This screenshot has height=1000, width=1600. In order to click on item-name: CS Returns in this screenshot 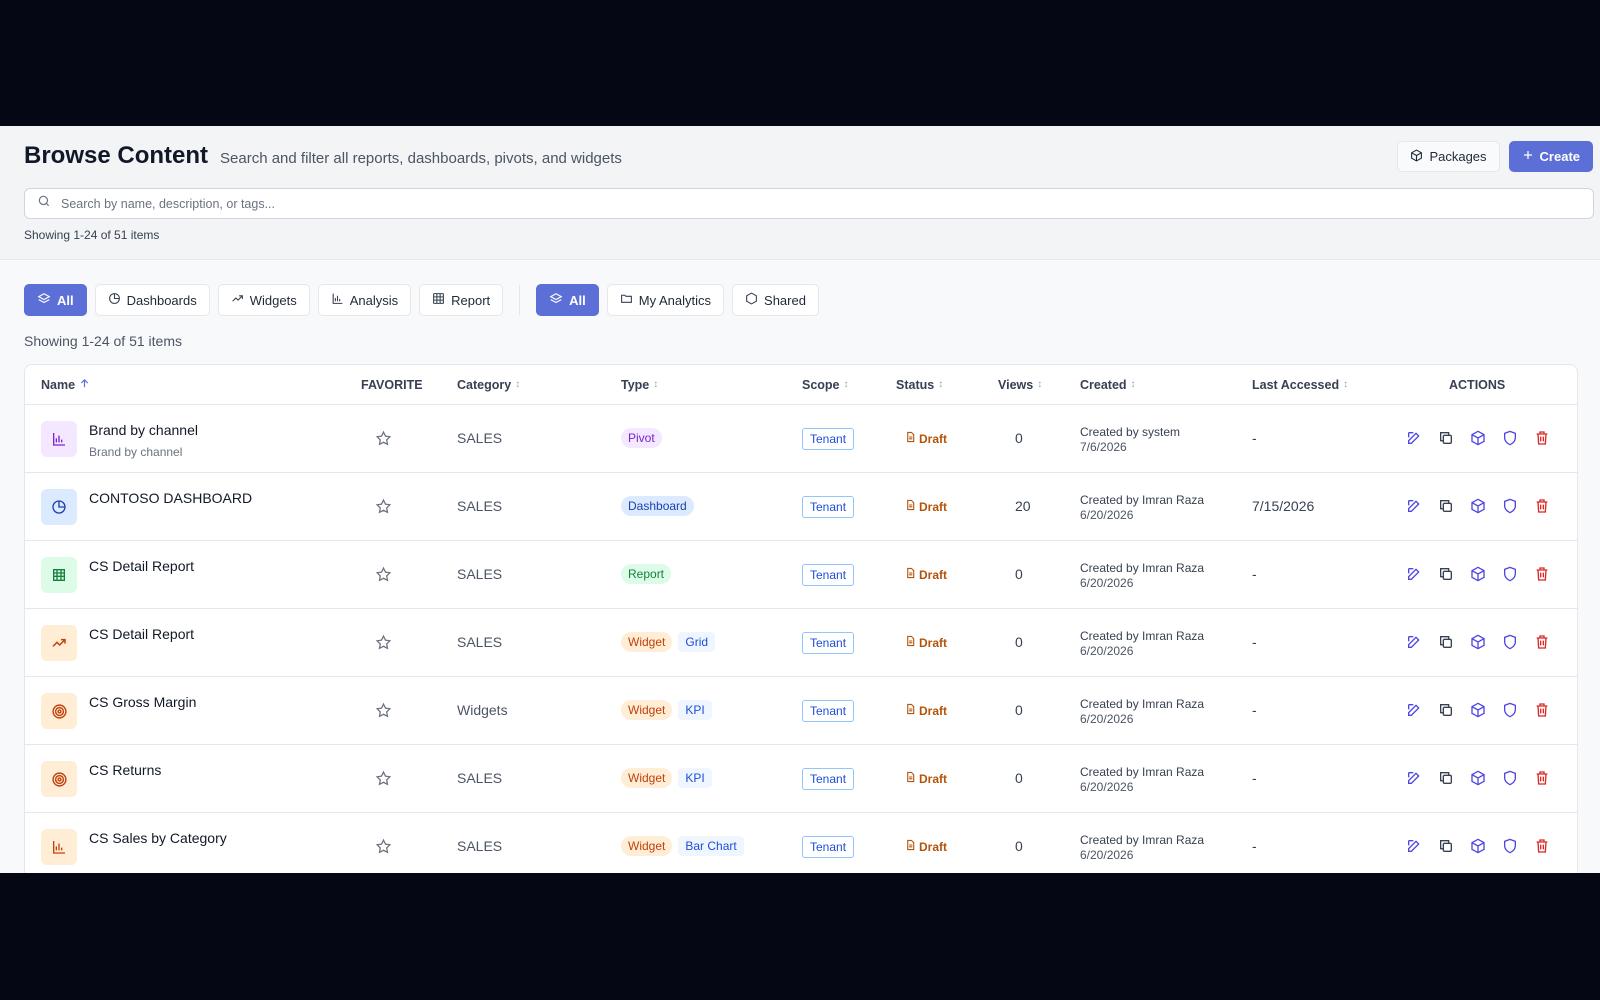, I will do `click(125, 770)`.